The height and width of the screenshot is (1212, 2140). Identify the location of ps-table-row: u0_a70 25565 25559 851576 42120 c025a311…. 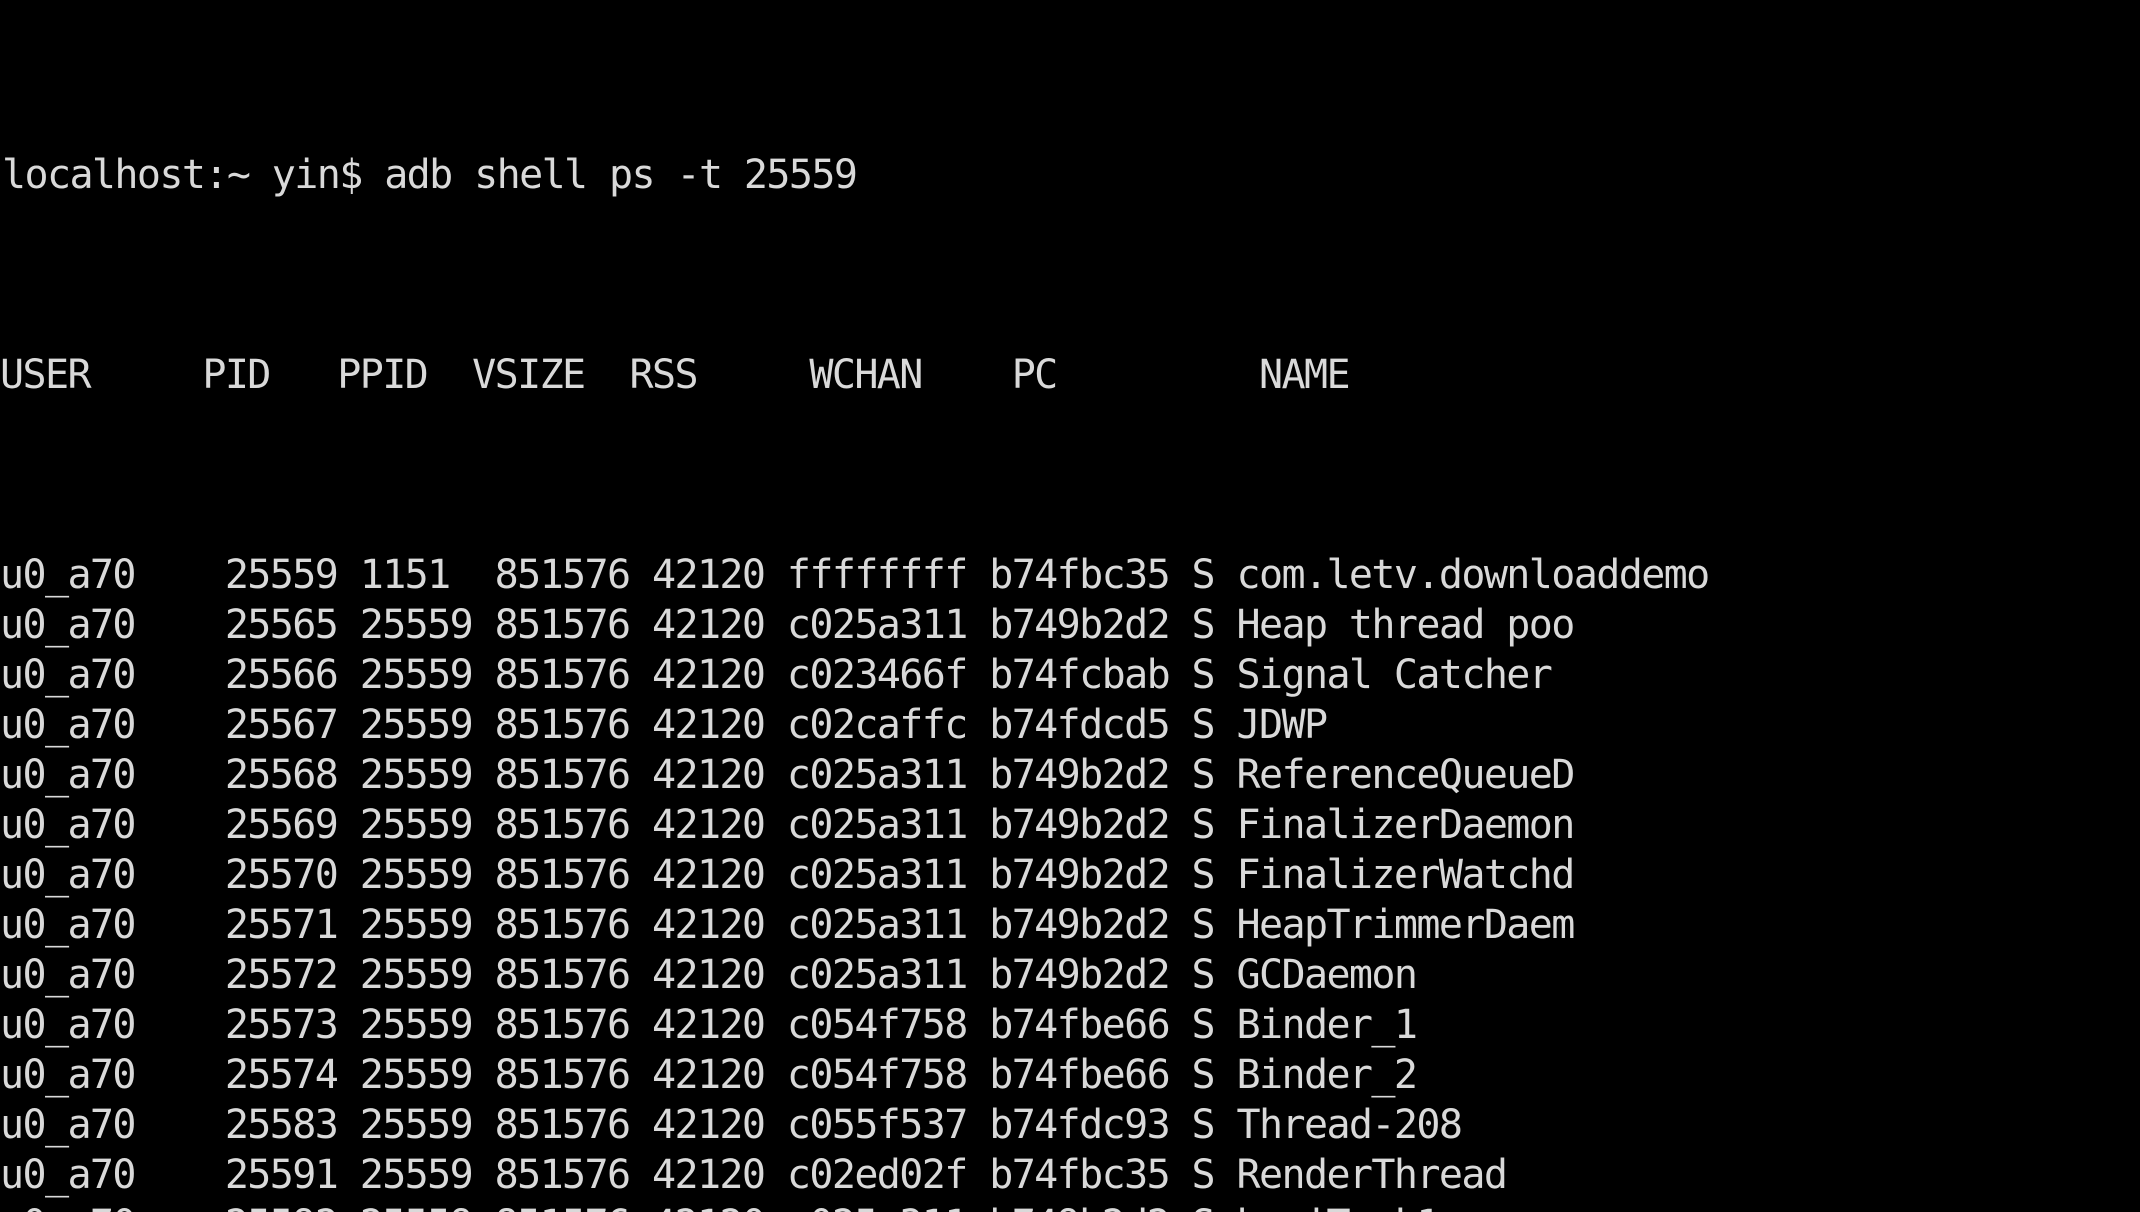
(787, 625).